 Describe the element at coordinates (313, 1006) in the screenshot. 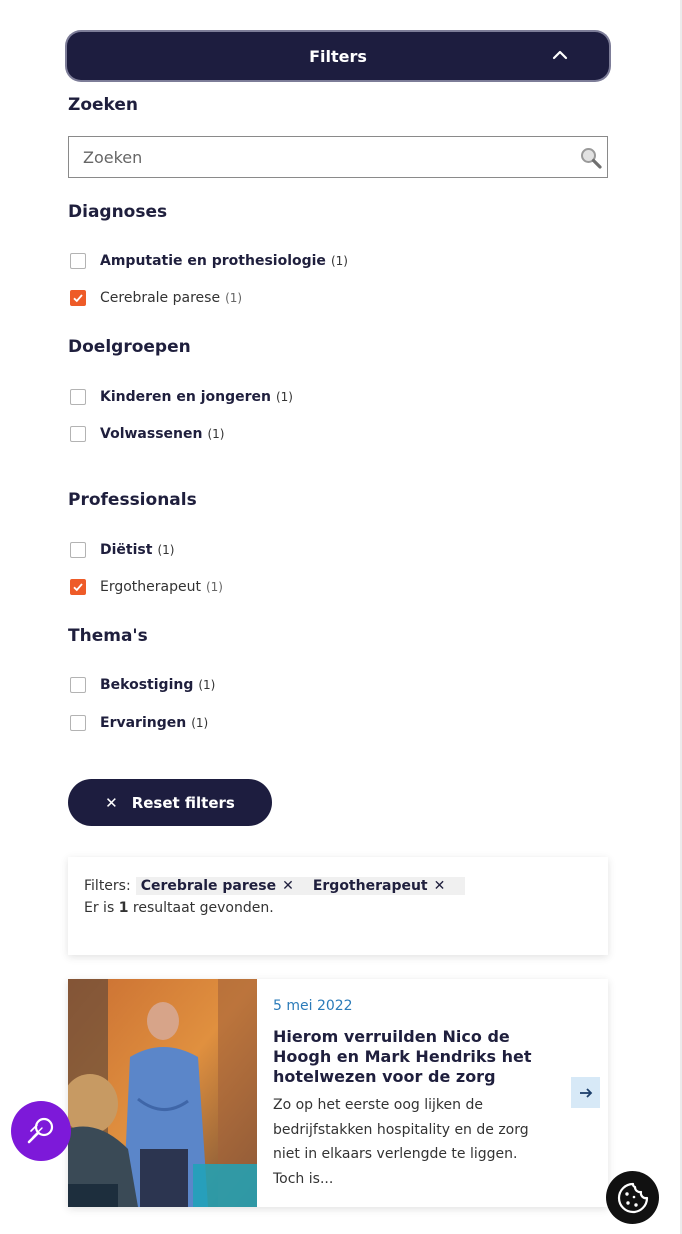

I see `article-date: 5 mei 2022` at that location.